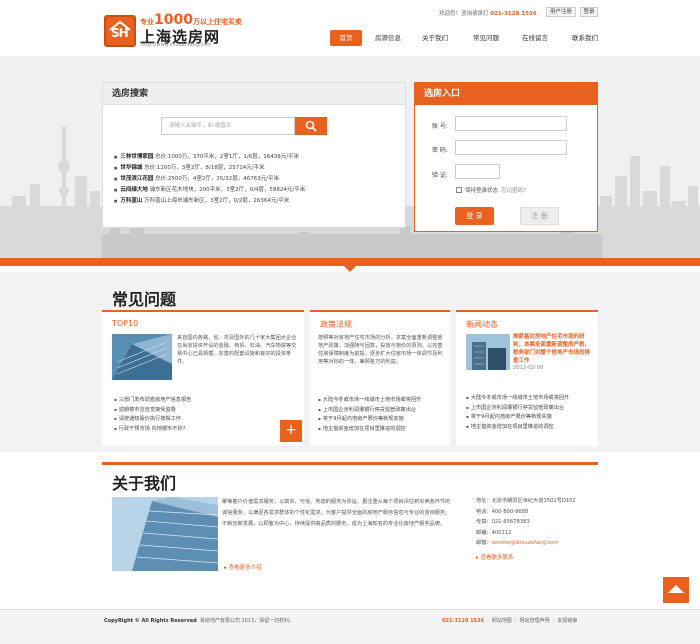  What do you see at coordinates (440, 150) in the screenshot?
I see `password-label: 密 码:` at bounding box center [440, 150].